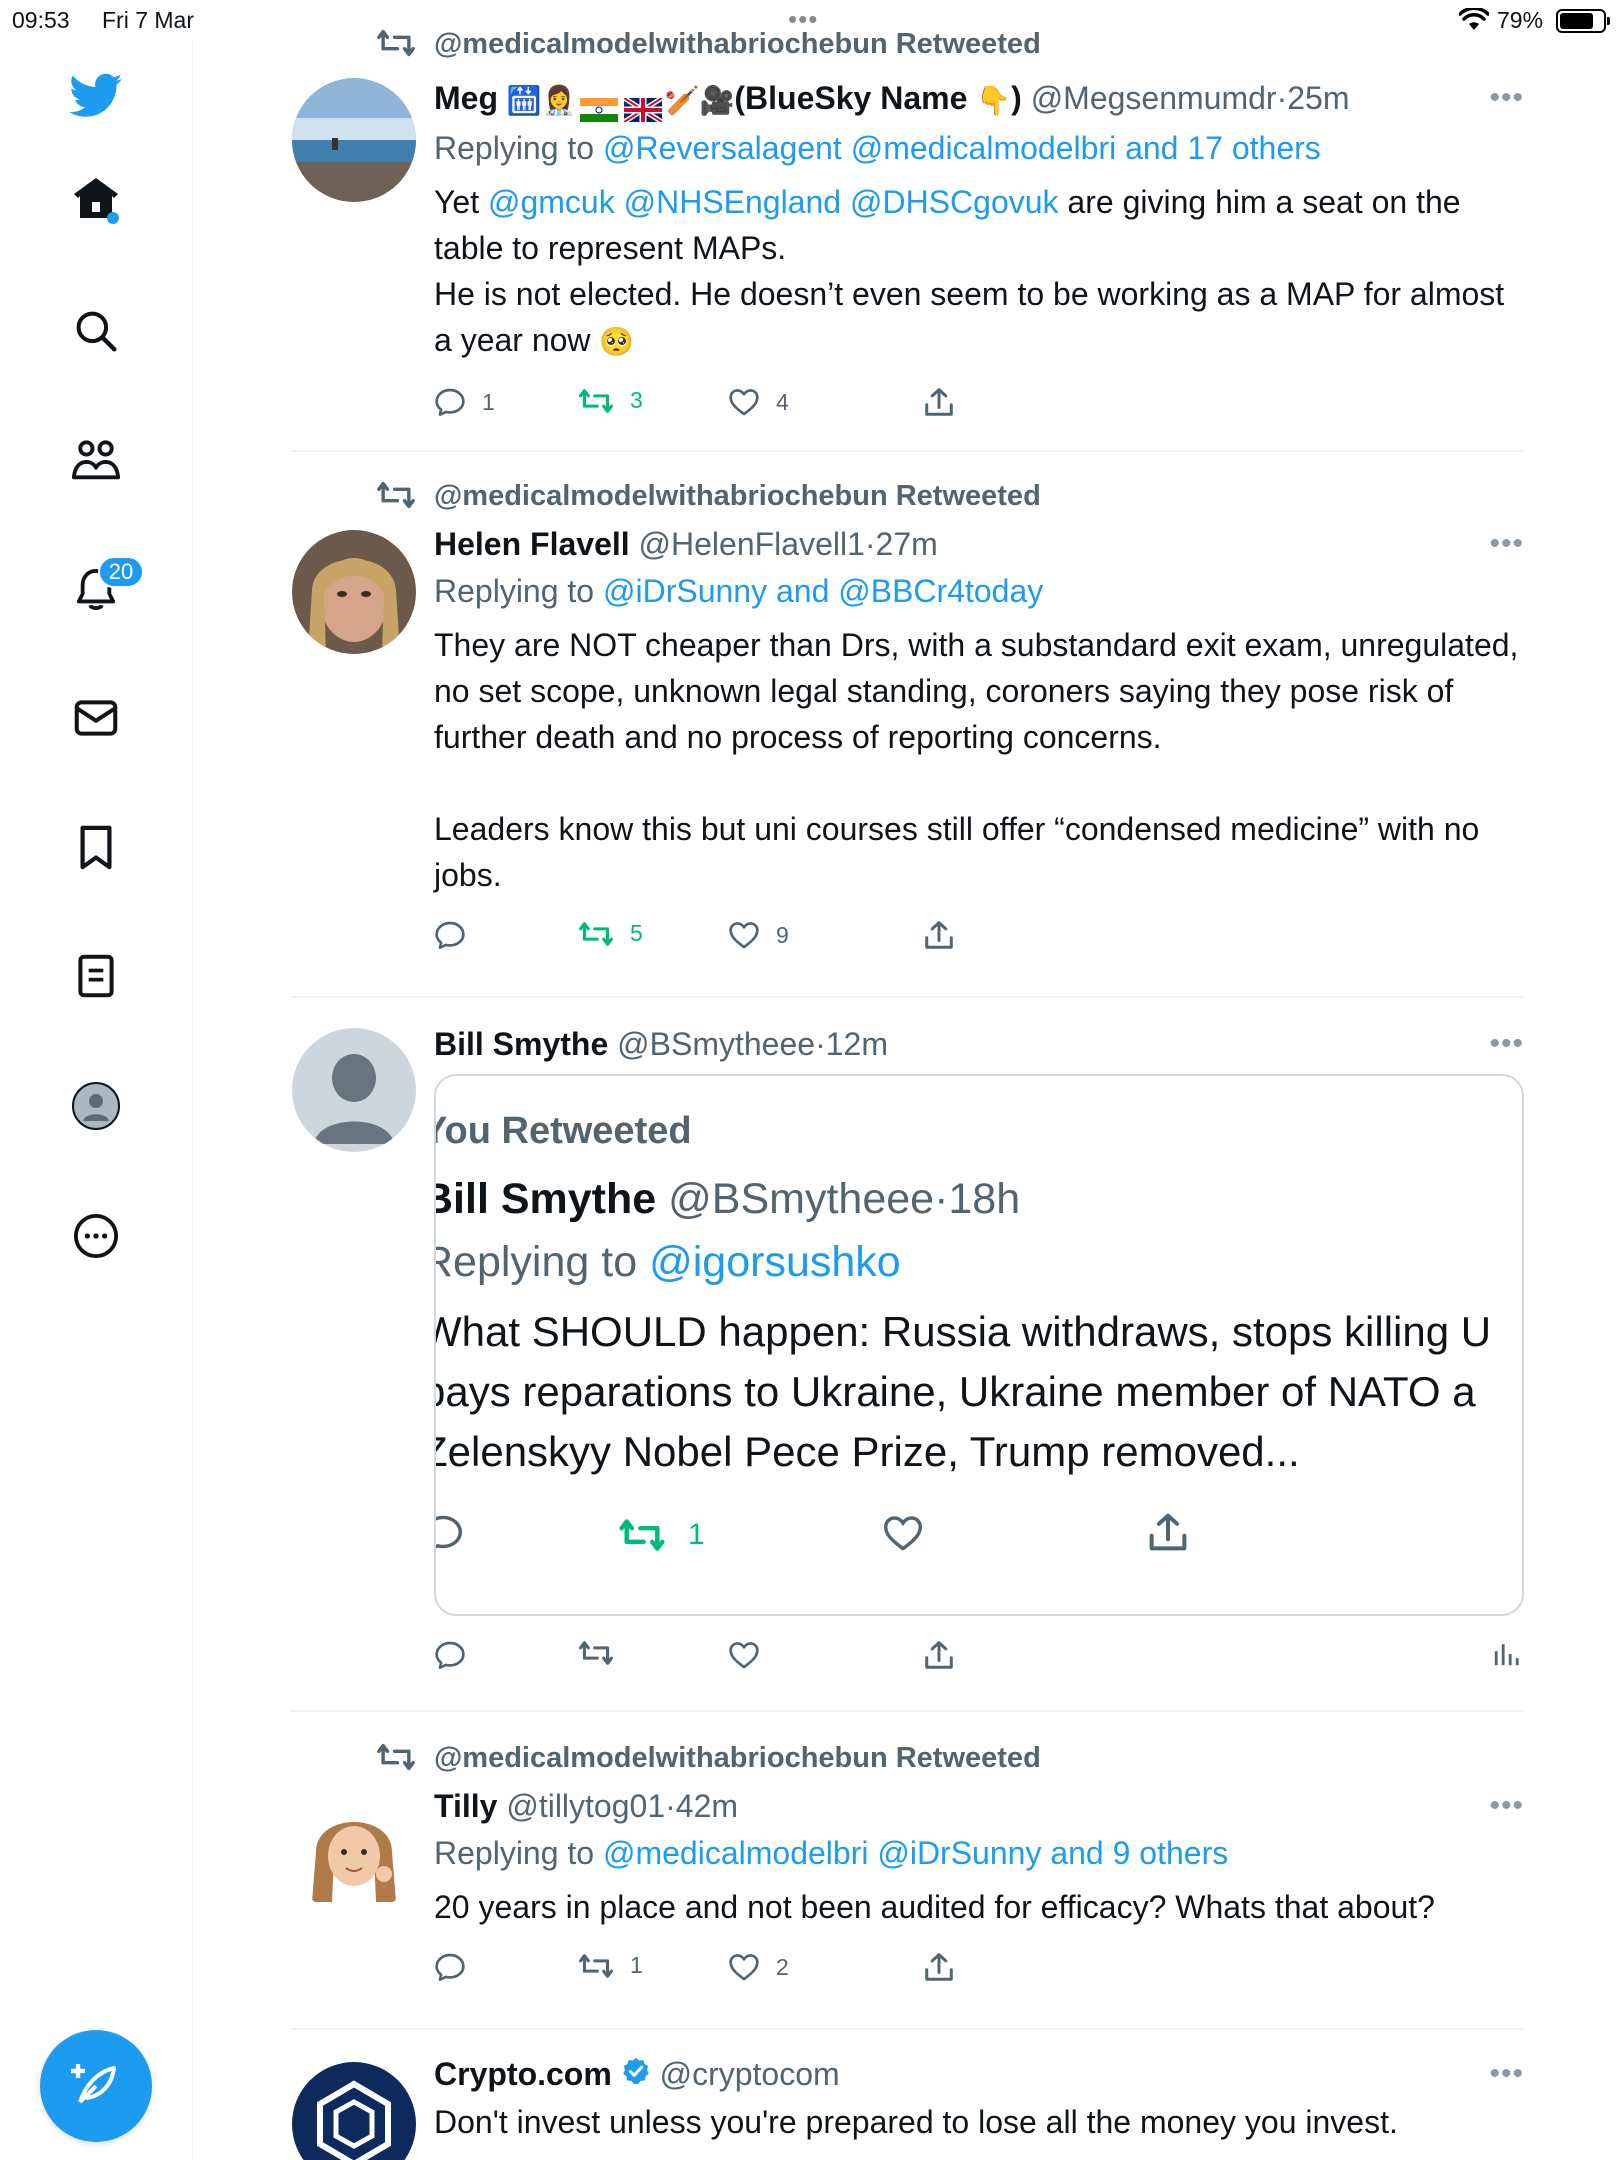 The height and width of the screenshot is (2160, 1620). What do you see at coordinates (96, 976) in the screenshot?
I see `lists-icon` at bounding box center [96, 976].